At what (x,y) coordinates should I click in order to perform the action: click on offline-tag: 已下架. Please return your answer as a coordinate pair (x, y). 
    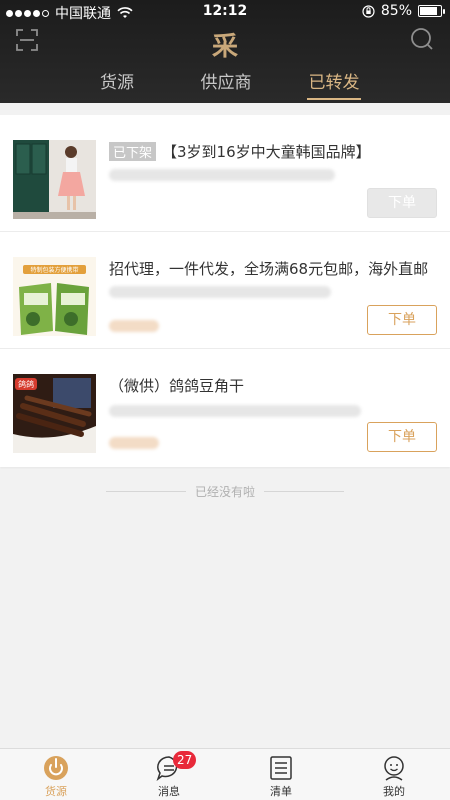
    Looking at the image, I should click on (133, 151).